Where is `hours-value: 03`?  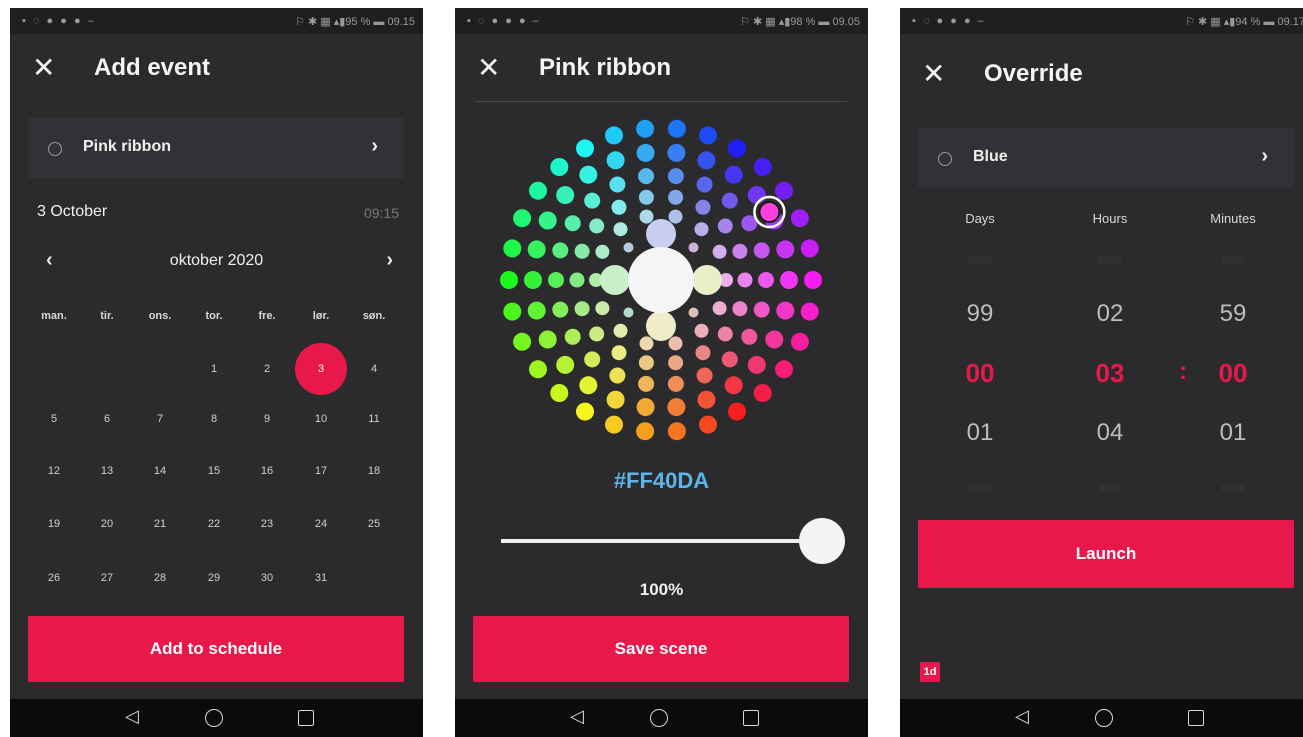 hours-value: 03 is located at coordinates (1110, 373).